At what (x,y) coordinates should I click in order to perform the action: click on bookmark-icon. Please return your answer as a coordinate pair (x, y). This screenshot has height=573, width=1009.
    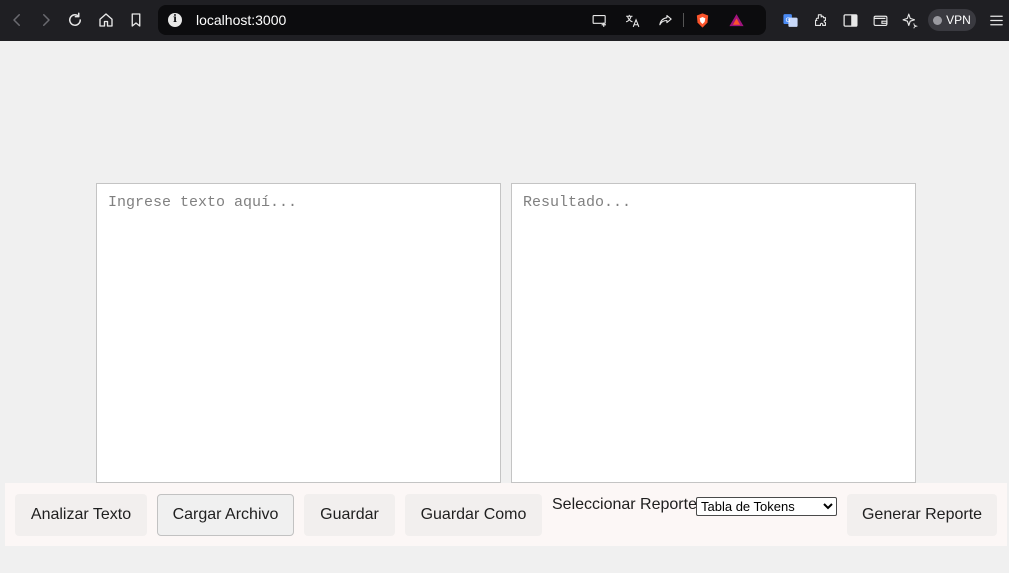
    Looking at the image, I should click on (136, 20).